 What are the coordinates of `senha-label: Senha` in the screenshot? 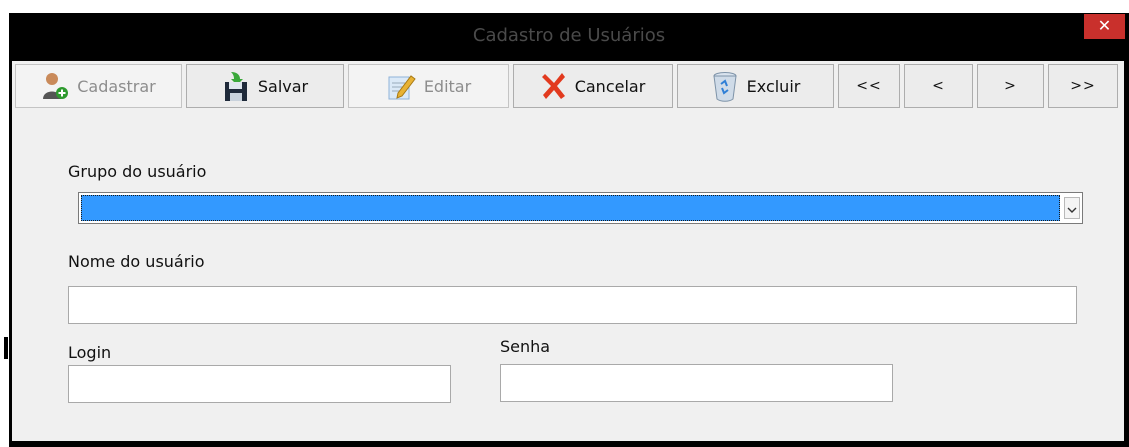 It's located at (525, 346).